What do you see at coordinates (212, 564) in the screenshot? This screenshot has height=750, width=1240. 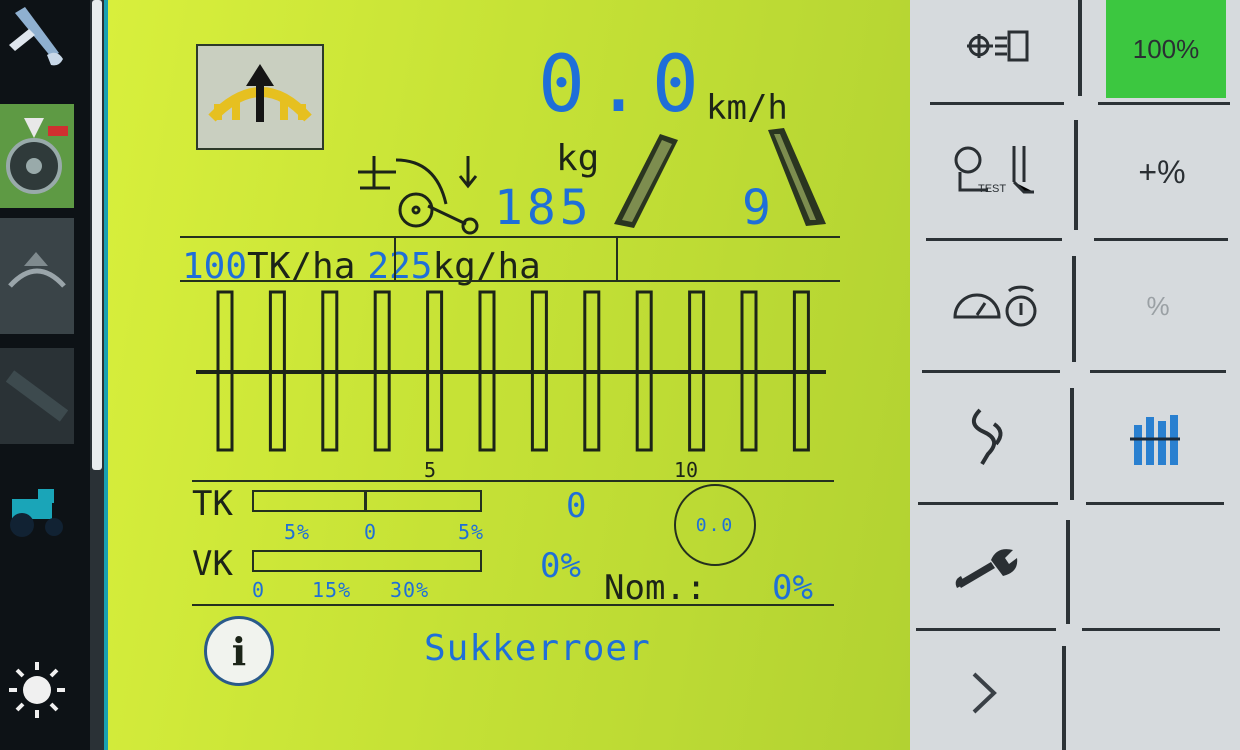 I see `vk-label: VK` at bounding box center [212, 564].